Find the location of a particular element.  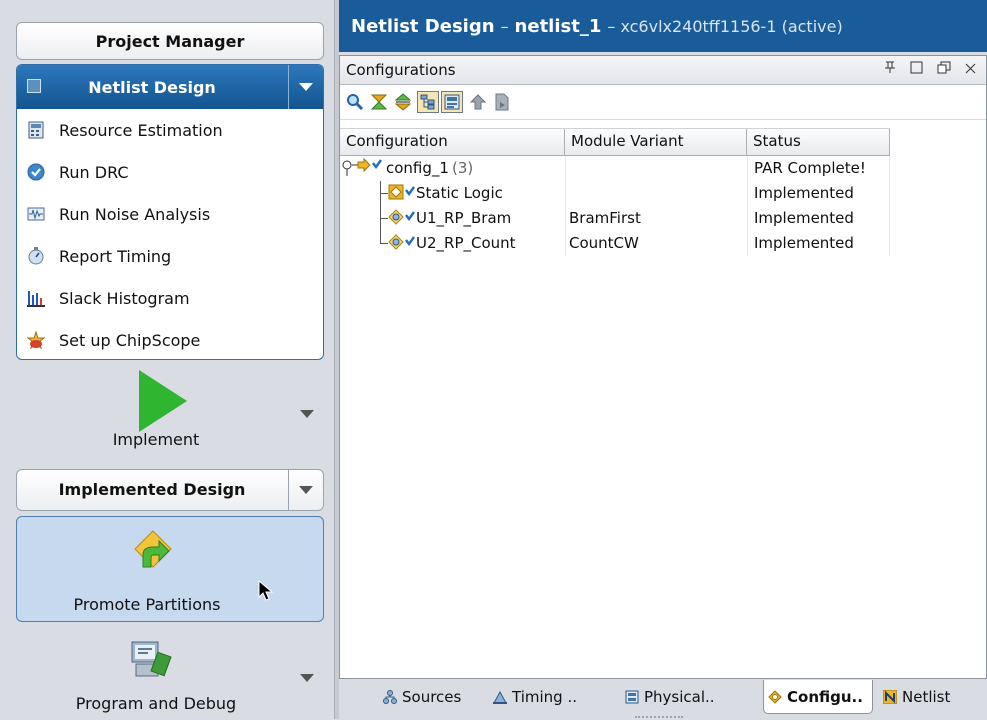

nav-item-set-up-chipscope: Set up ChipScope is located at coordinates (170, 339).